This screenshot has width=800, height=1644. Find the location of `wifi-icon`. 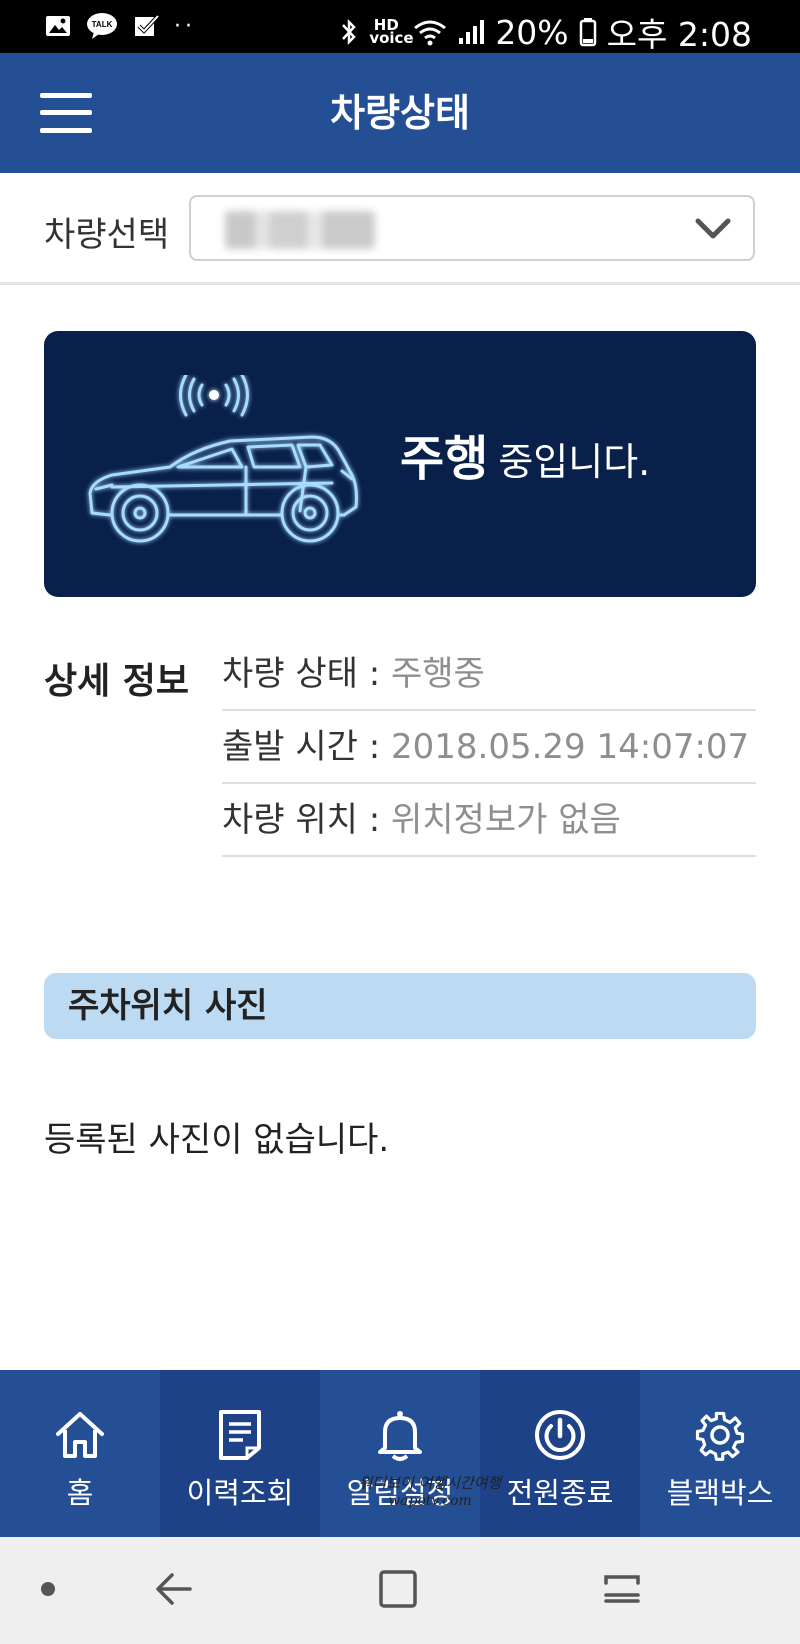

wifi-icon is located at coordinates (430, 33).